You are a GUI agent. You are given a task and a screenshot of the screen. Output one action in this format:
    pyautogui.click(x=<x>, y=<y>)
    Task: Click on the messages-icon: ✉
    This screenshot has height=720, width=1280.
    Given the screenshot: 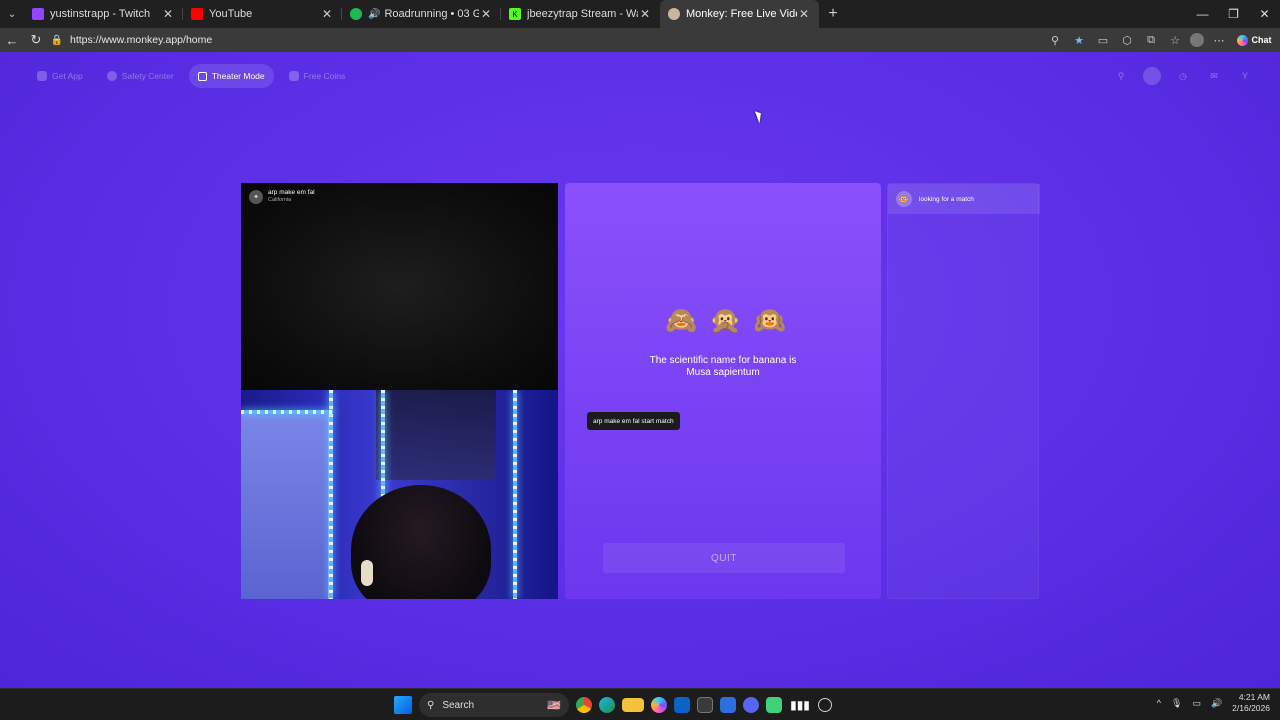 What is the action you would take?
    pyautogui.click(x=1214, y=76)
    